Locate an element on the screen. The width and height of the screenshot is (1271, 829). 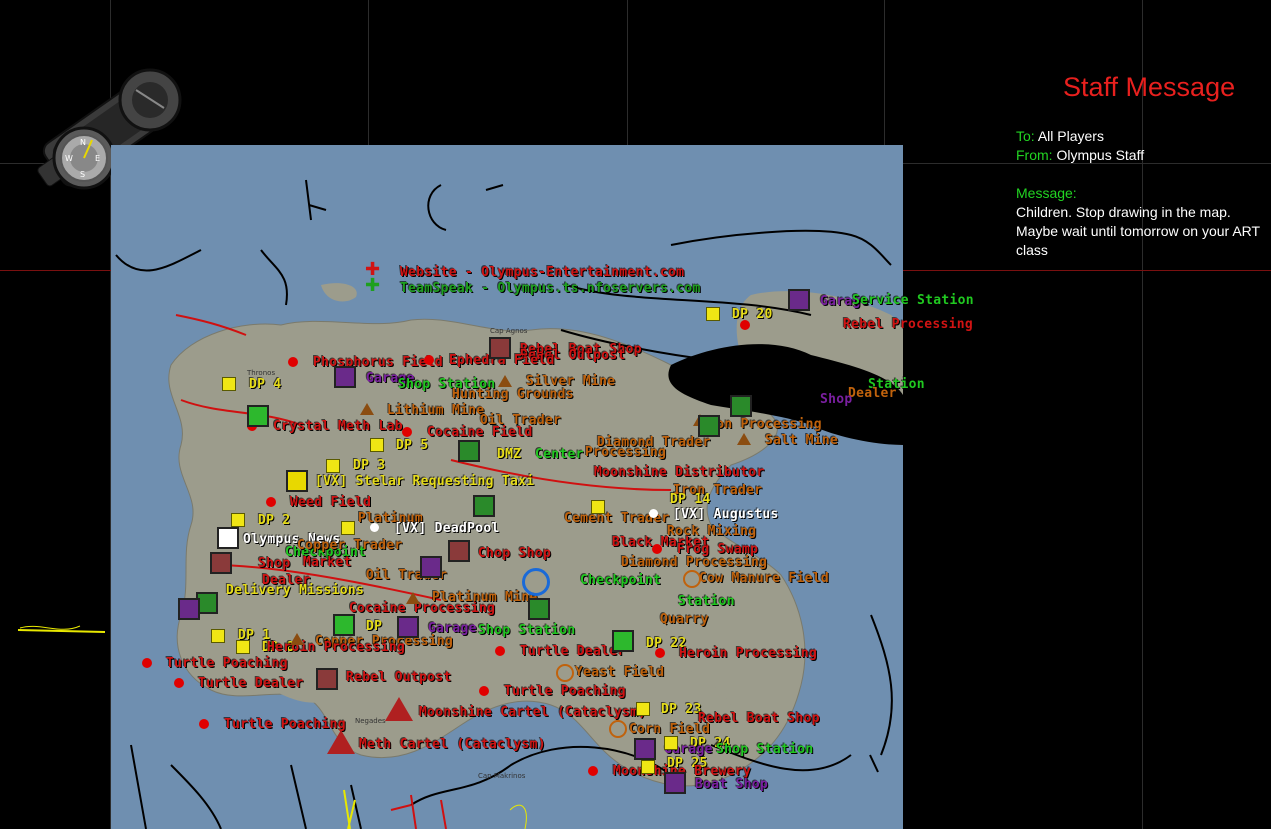
staff-message-label: Message: is located at coordinates (1046, 193).